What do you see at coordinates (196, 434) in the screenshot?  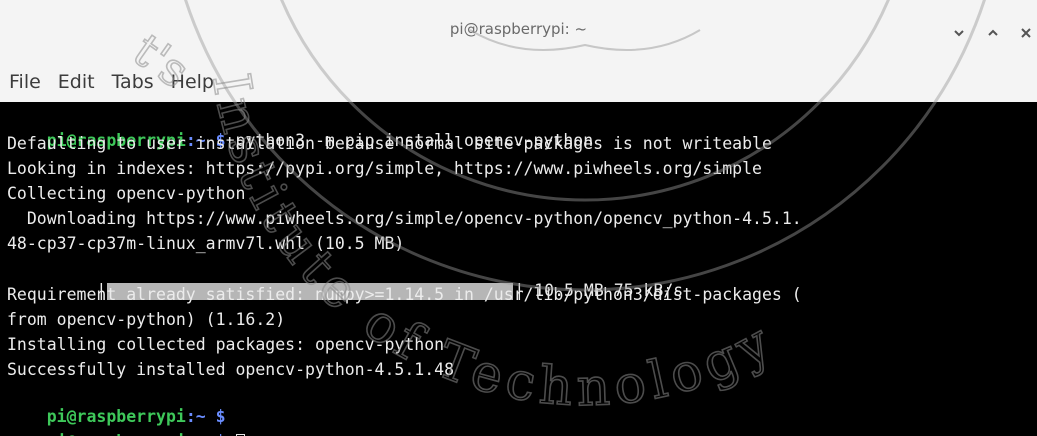 I see `prompt-path: :~` at bounding box center [196, 434].